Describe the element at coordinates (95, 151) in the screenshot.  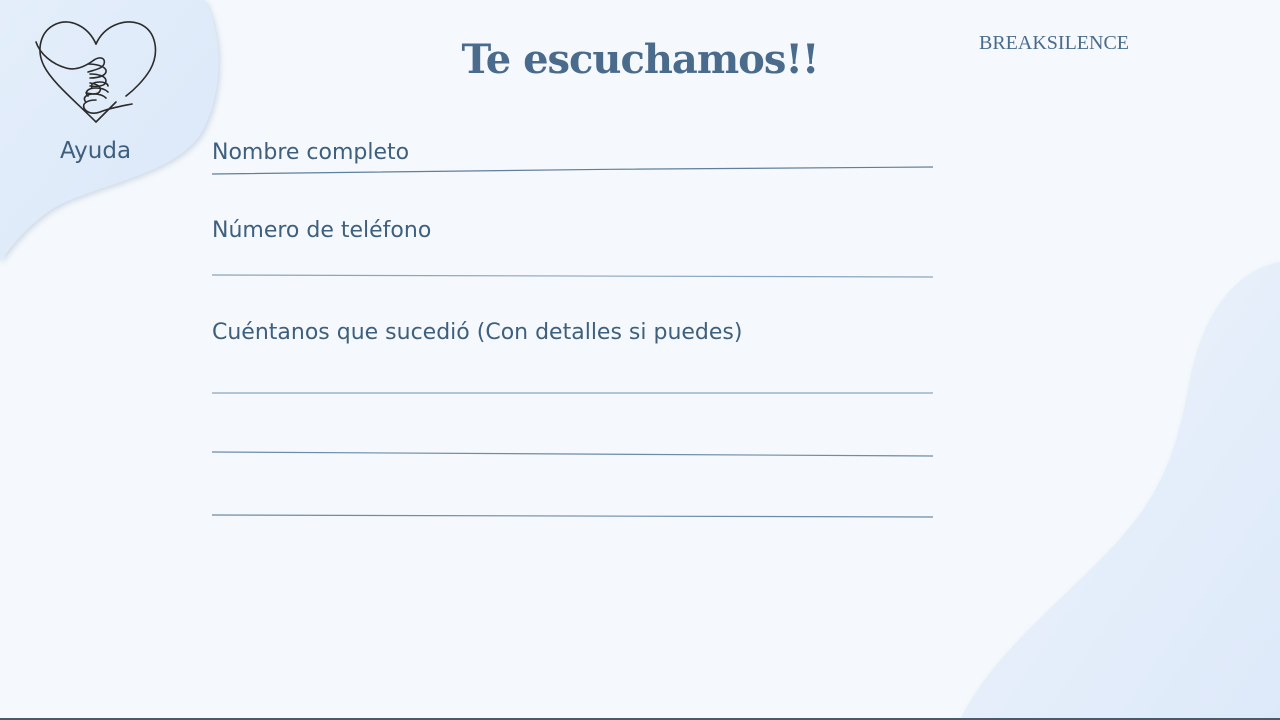
I see `help-link: Ayuda` at that location.